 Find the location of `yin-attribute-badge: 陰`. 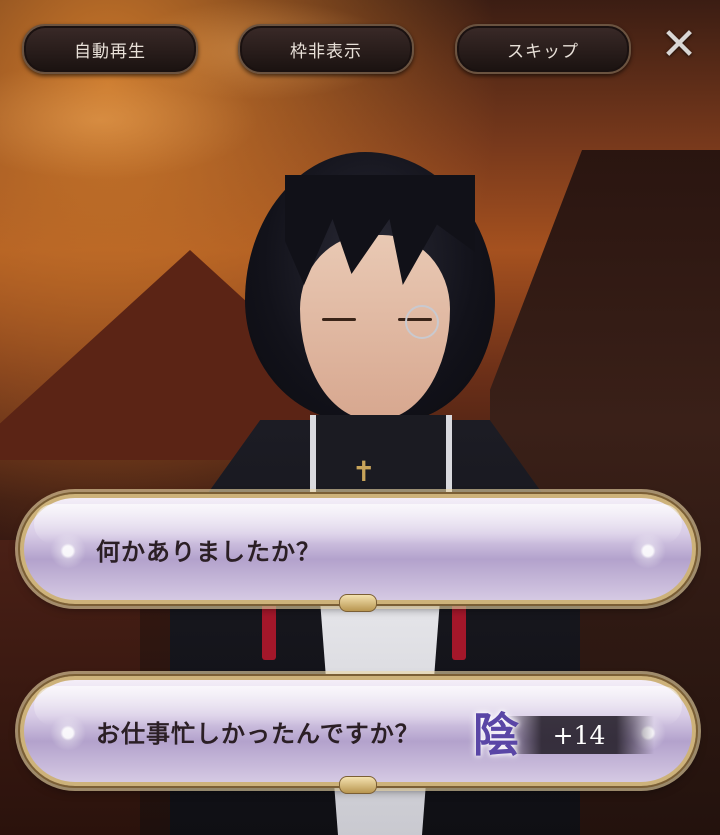

yin-attribute-badge: 陰 is located at coordinates (496, 735).